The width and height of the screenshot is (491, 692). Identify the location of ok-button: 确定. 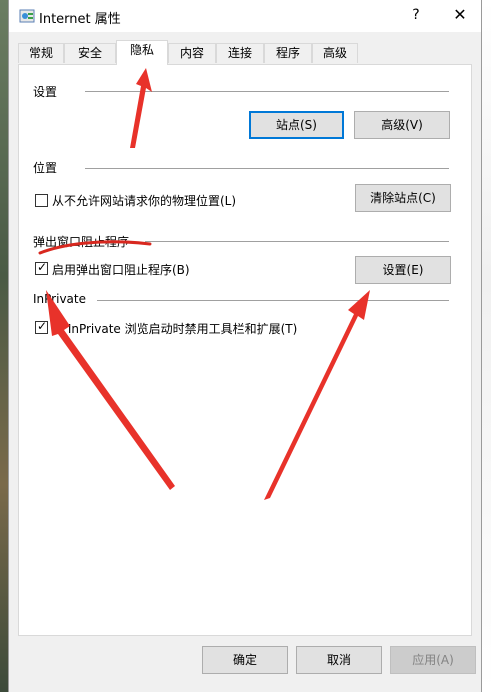
(245, 660).